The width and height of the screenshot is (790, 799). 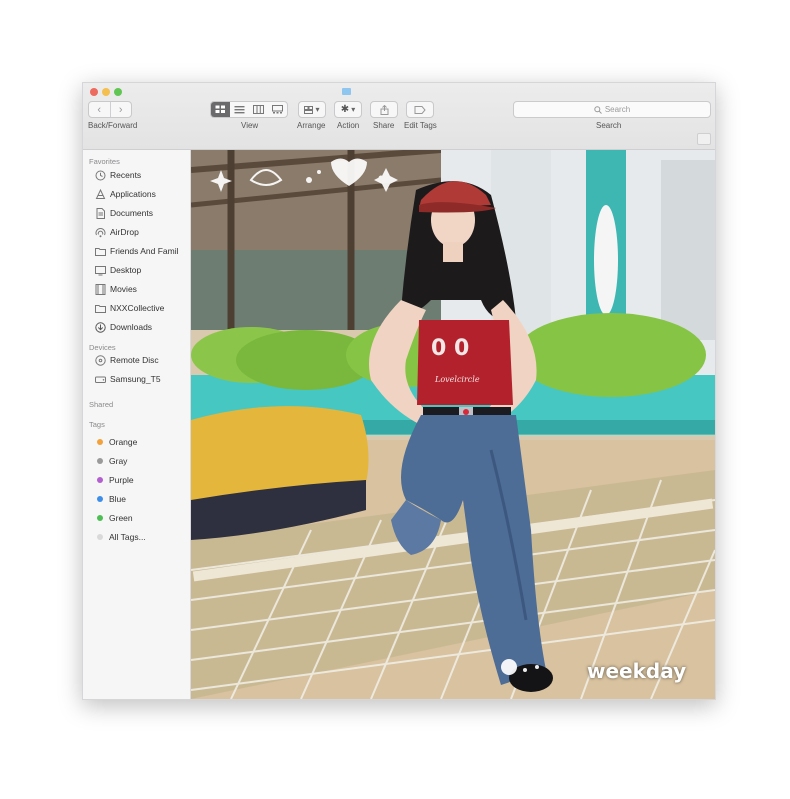 What do you see at coordinates (104, 161) in the screenshot?
I see `favorites-header: Favorites` at bounding box center [104, 161].